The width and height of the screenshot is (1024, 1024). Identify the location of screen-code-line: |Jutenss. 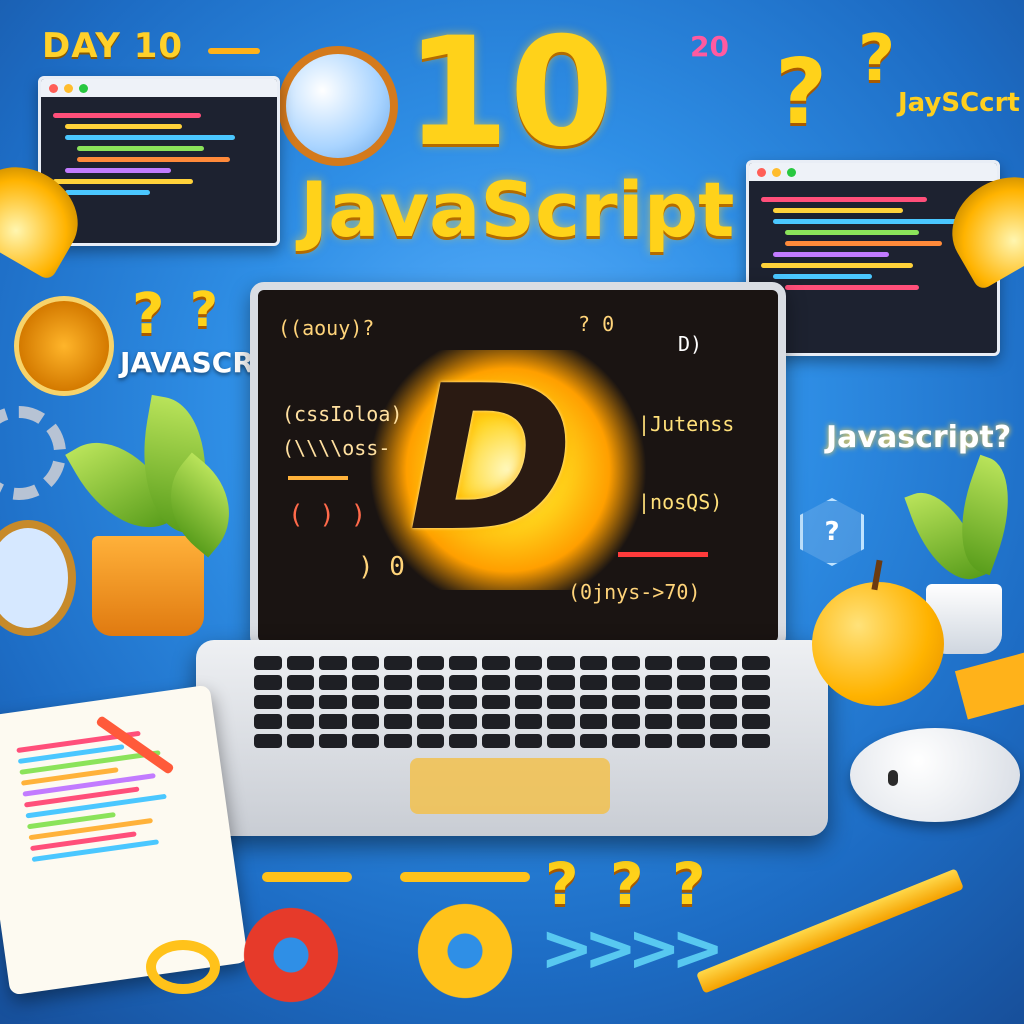
(686, 424).